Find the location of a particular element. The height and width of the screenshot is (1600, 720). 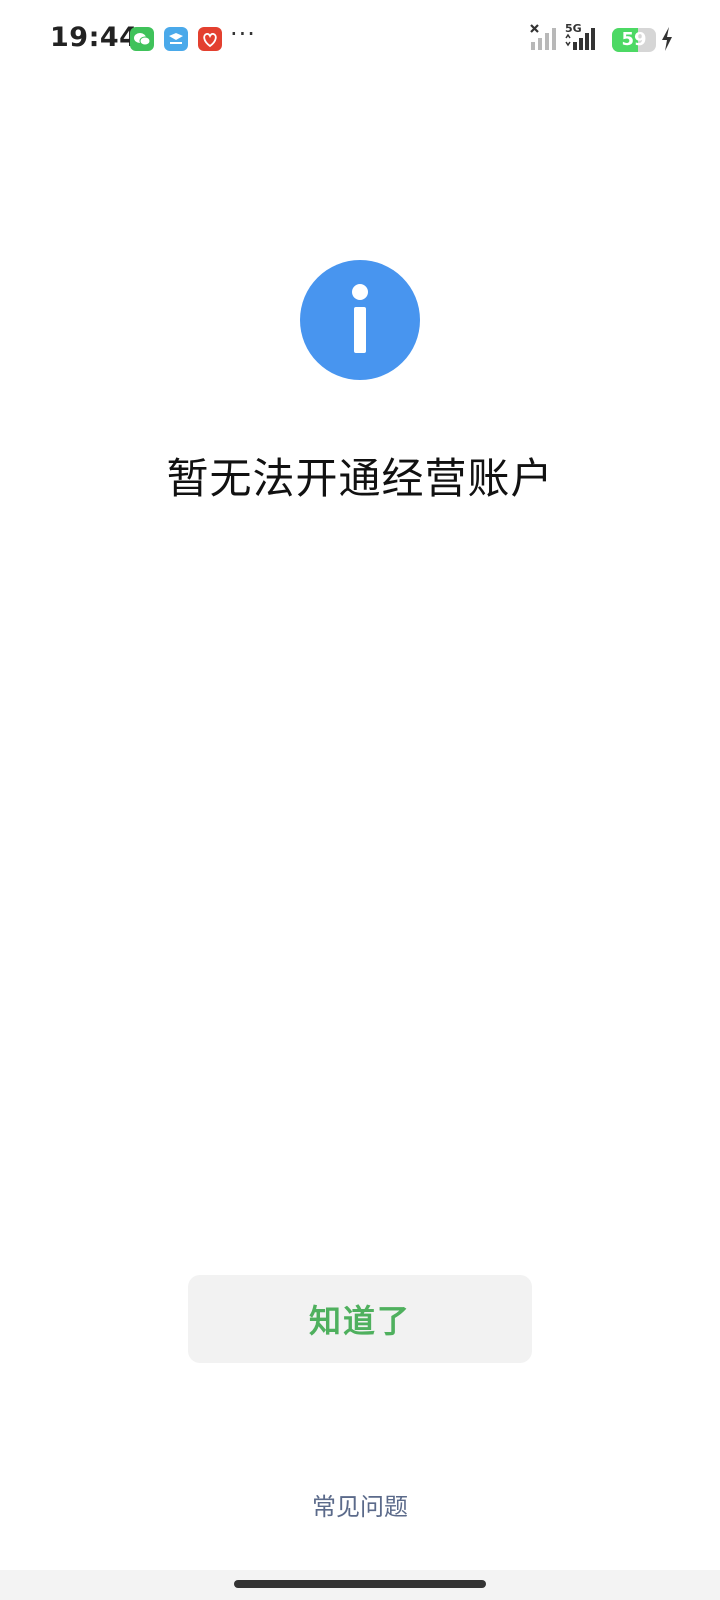

info-icon is located at coordinates (360, 320).